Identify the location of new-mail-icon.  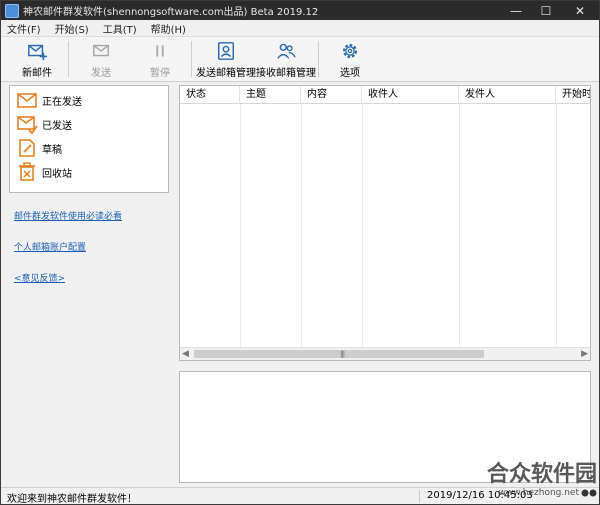
(37, 52).